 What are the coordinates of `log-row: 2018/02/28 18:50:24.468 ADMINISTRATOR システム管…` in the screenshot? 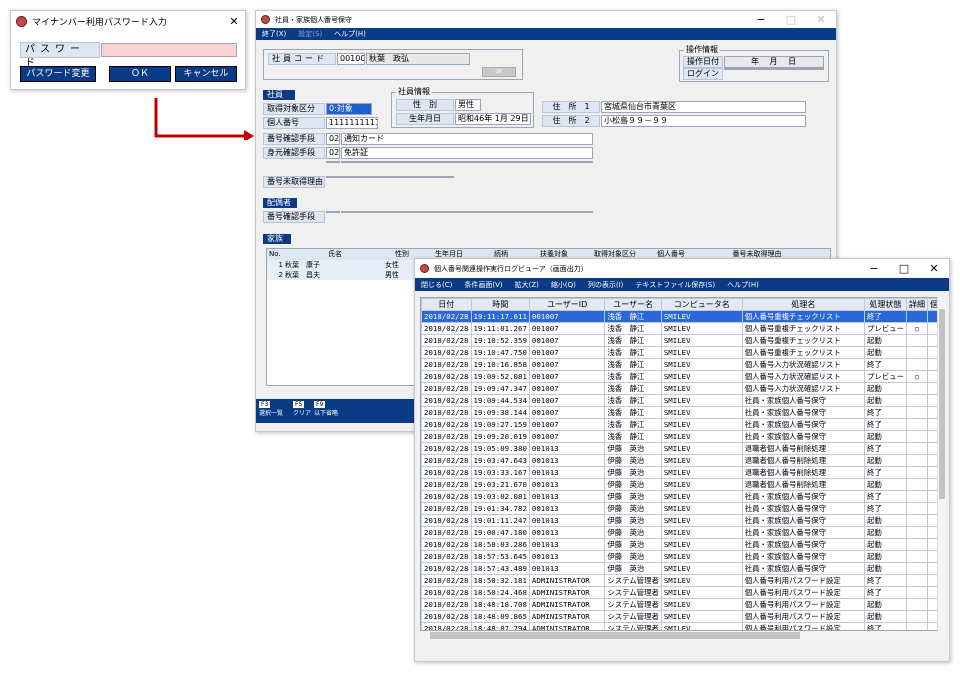 It's located at (681, 592).